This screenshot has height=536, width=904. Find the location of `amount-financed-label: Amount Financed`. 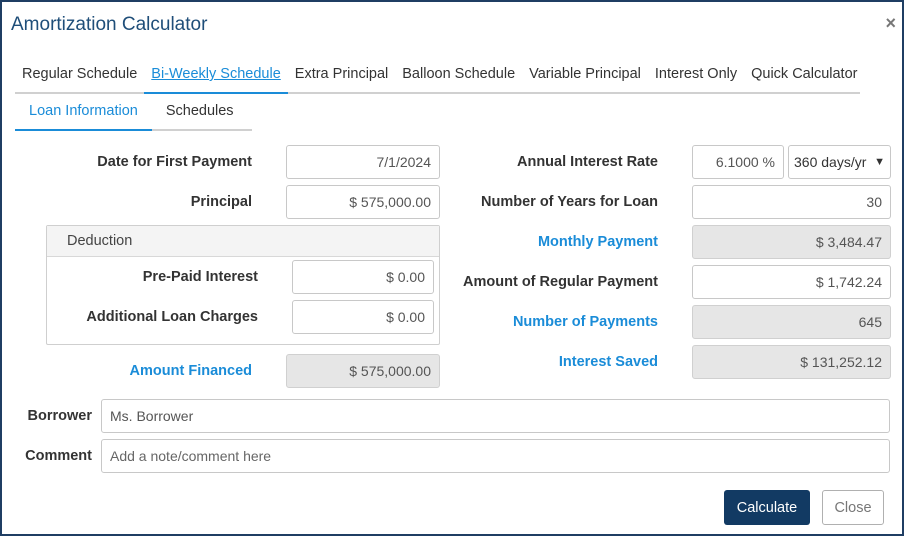

amount-financed-label: Amount Financed is located at coordinates (190, 371).